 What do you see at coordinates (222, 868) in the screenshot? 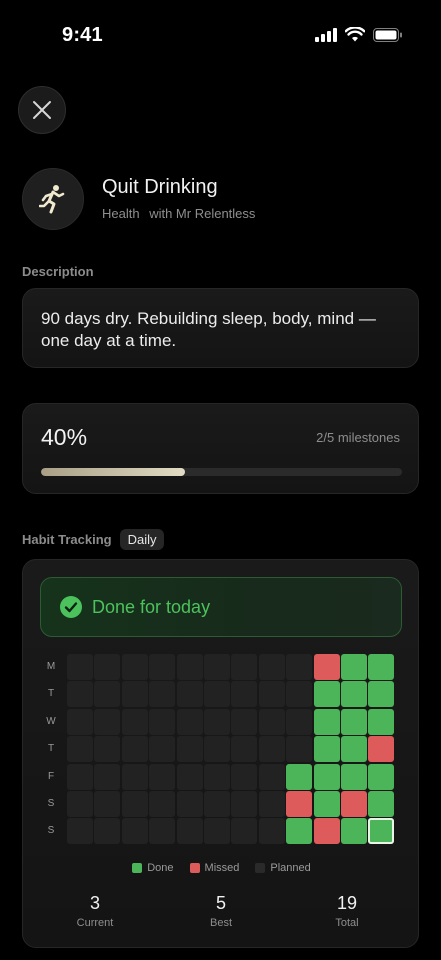
I see `legend-missed-label: Missed` at bounding box center [222, 868].